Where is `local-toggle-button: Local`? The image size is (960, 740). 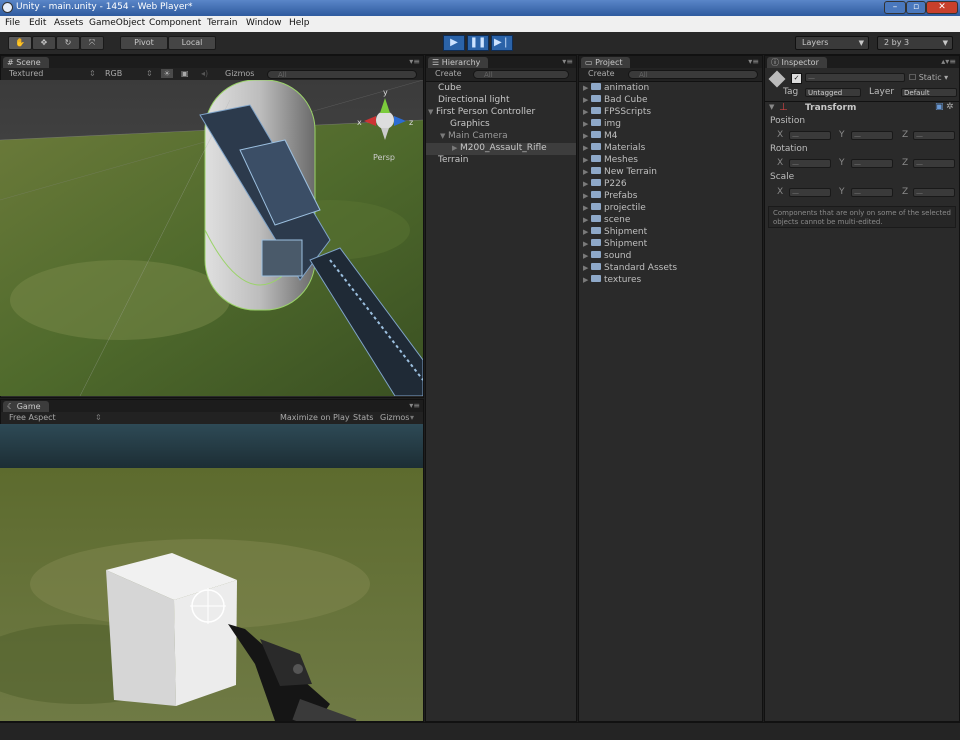 local-toggle-button: Local is located at coordinates (192, 43).